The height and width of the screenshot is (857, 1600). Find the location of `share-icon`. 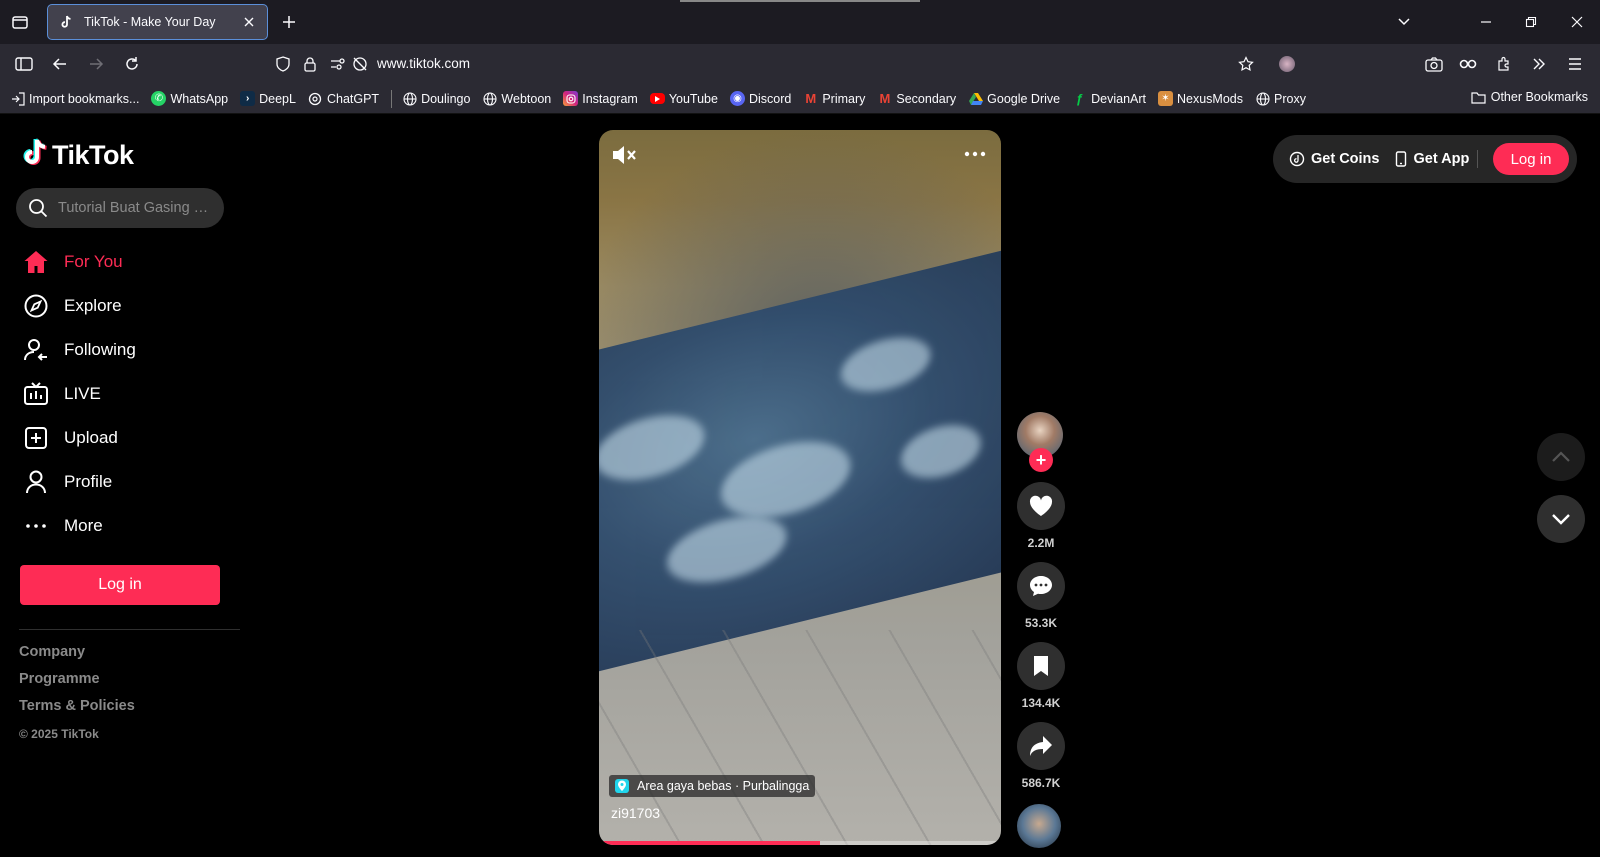

share-icon is located at coordinates (1041, 746).